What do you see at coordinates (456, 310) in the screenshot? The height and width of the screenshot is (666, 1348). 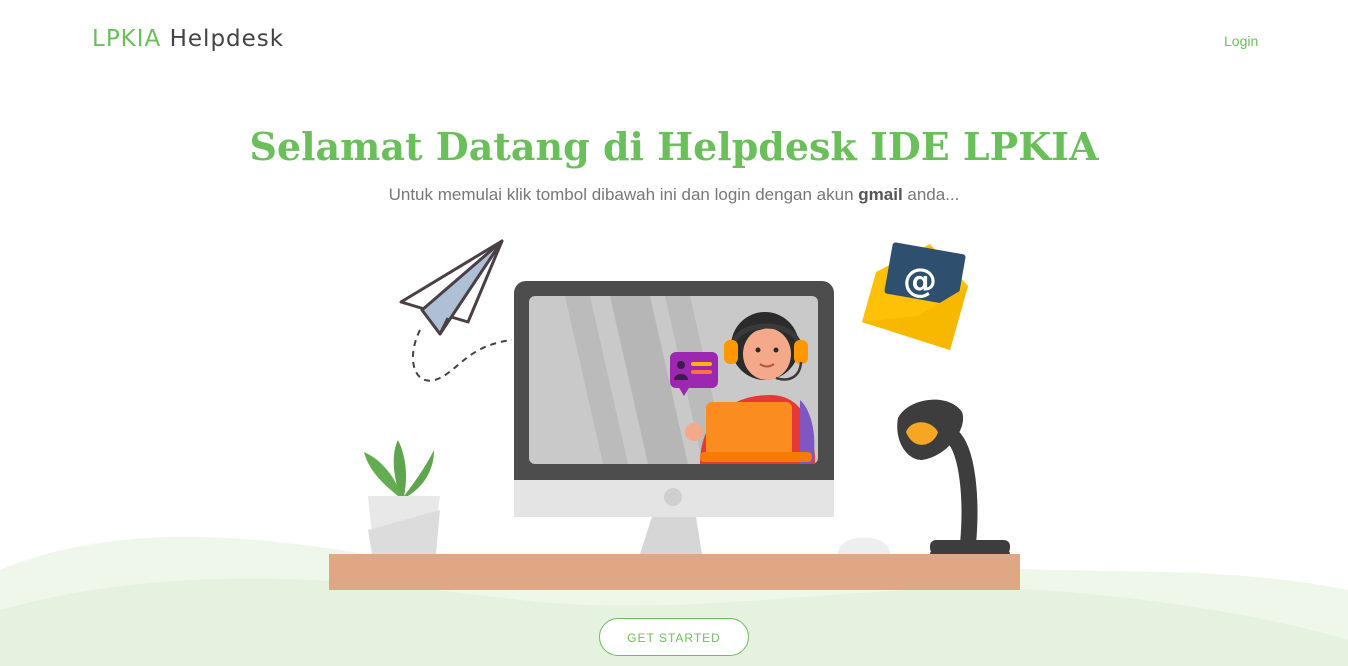 I see `paper-plane-icon` at bounding box center [456, 310].